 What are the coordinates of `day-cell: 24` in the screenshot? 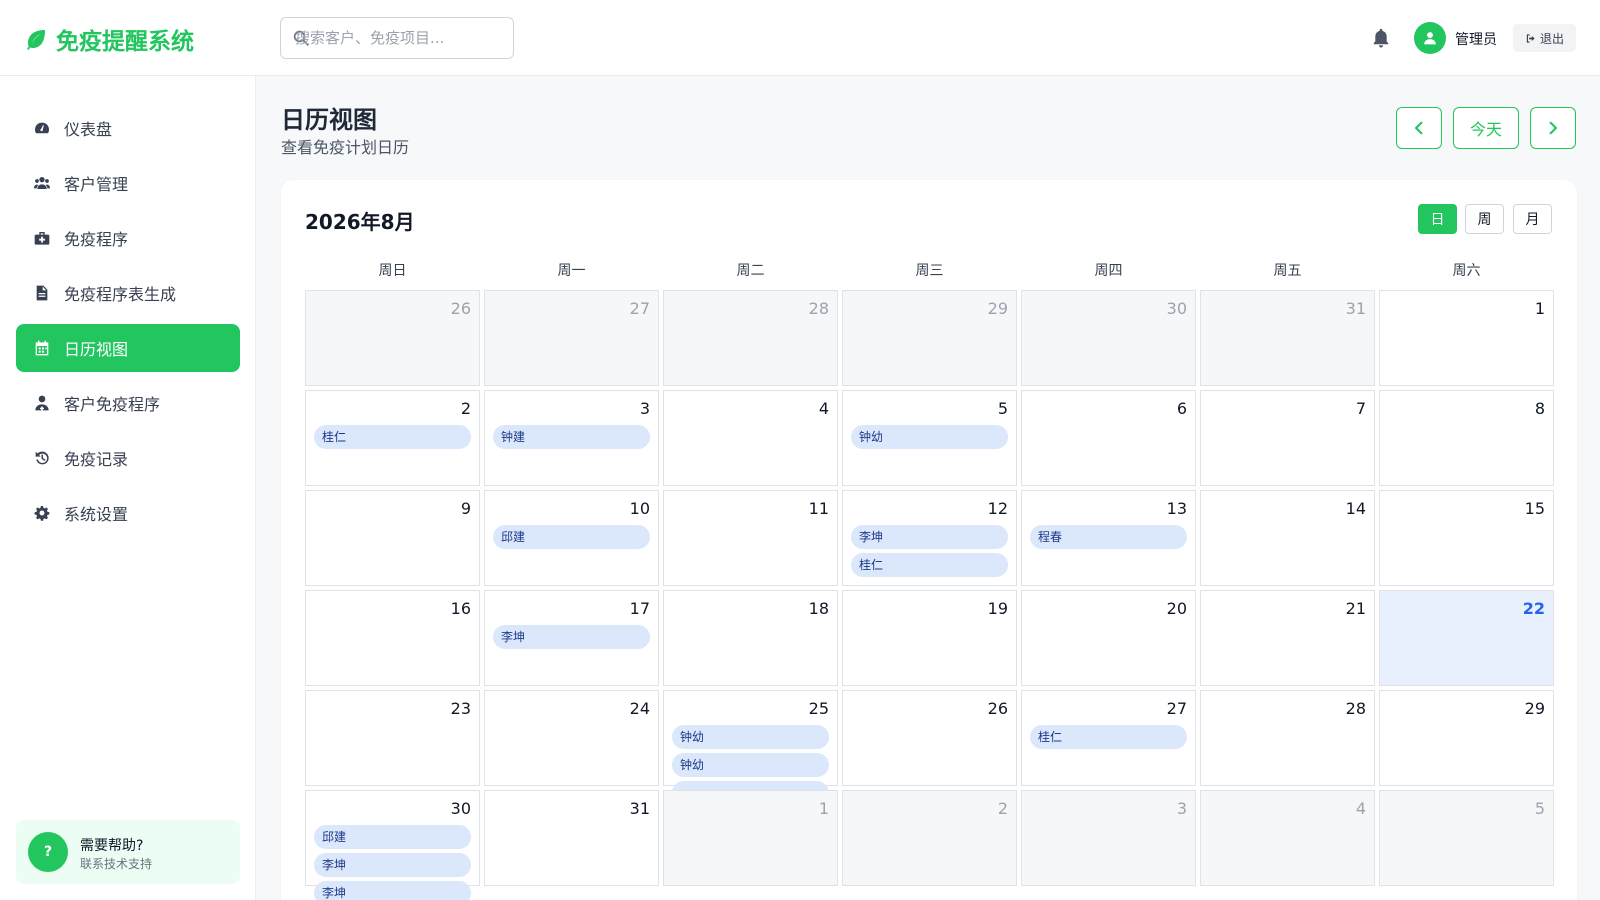 It's located at (571, 738).